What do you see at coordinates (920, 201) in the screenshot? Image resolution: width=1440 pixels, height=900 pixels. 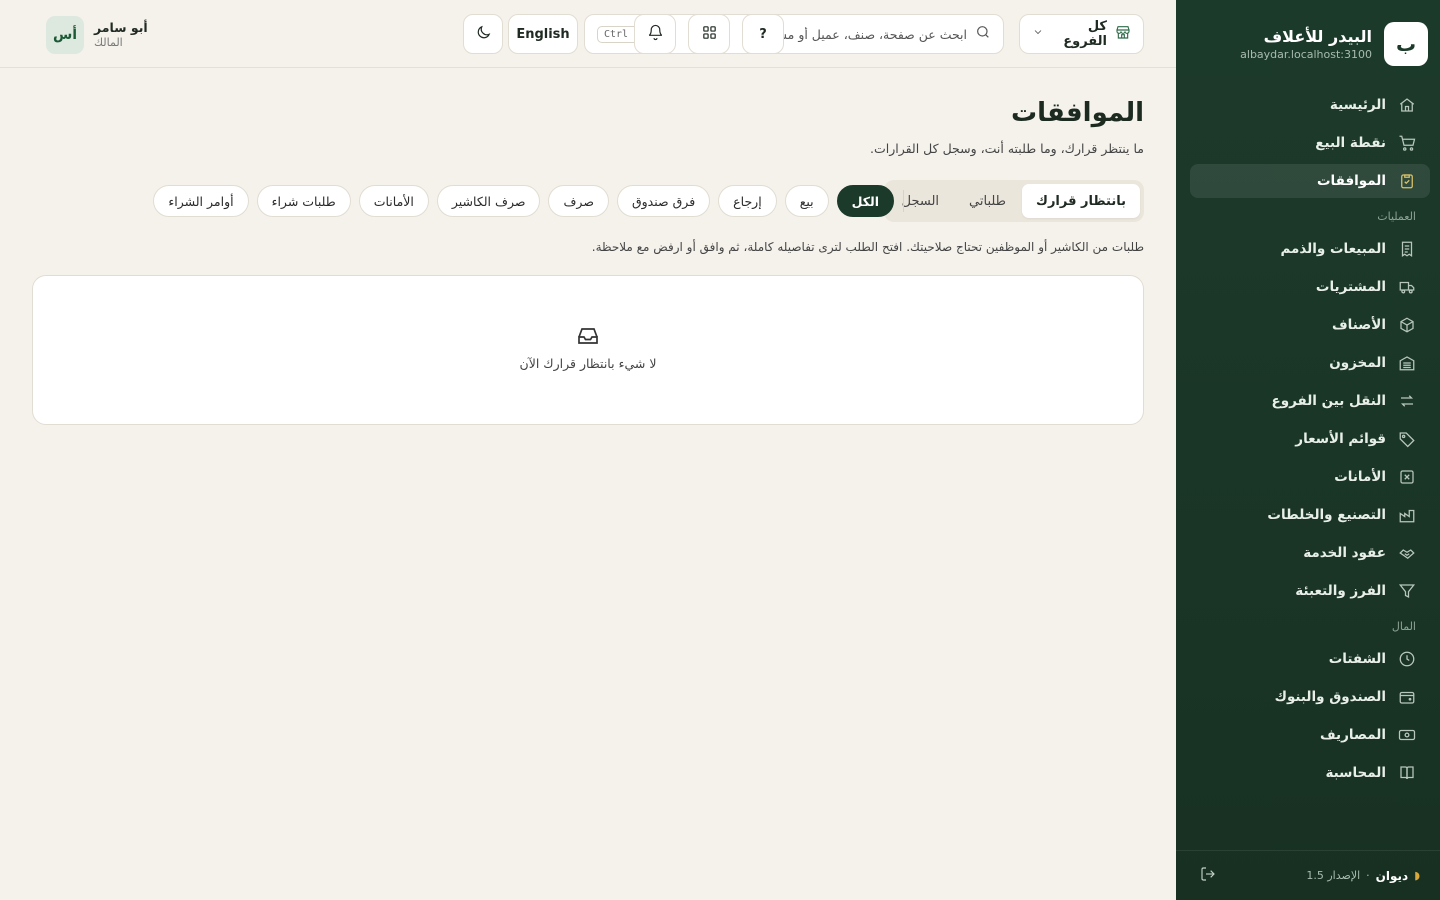 I see `segment-tab: السجل` at bounding box center [920, 201].